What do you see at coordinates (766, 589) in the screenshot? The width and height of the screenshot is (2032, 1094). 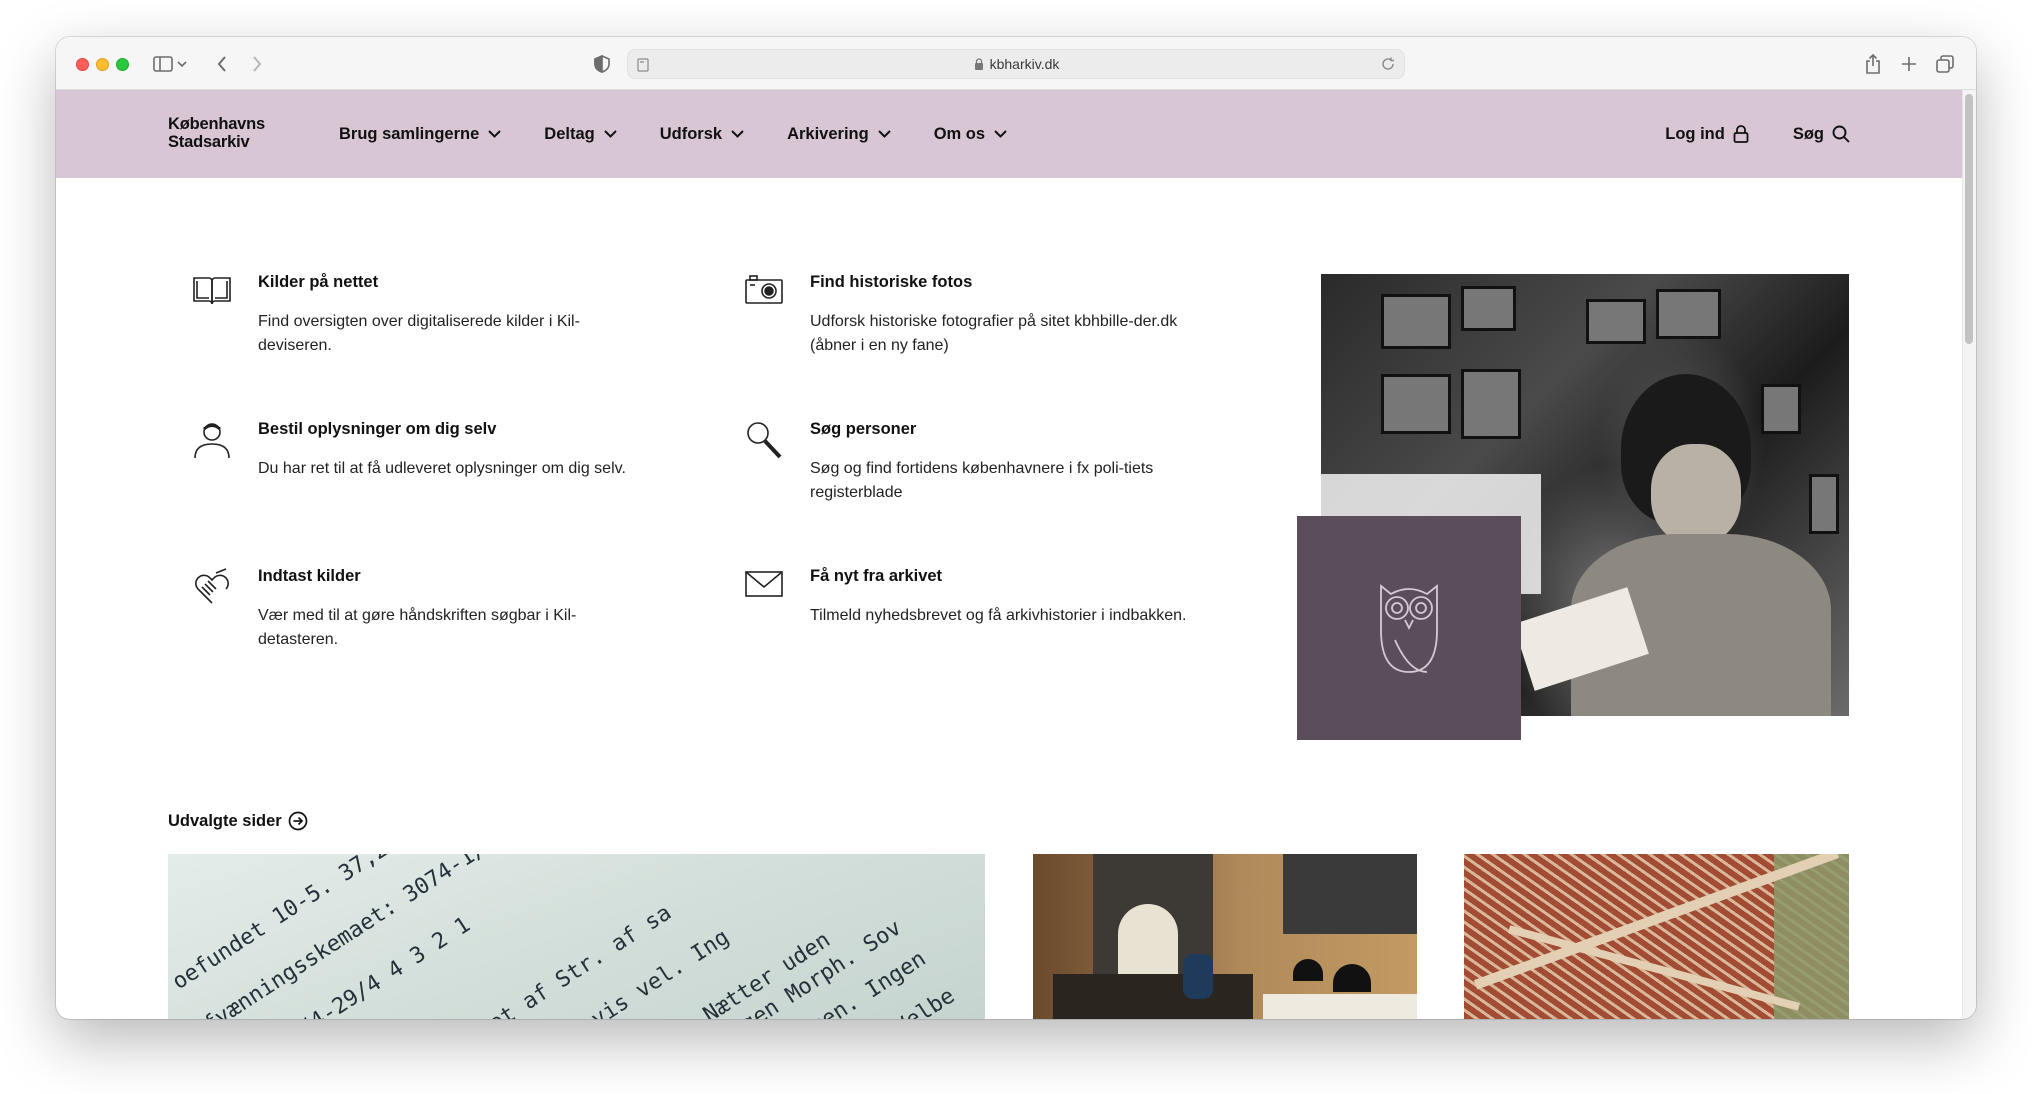 I see `envelope-icon` at bounding box center [766, 589].